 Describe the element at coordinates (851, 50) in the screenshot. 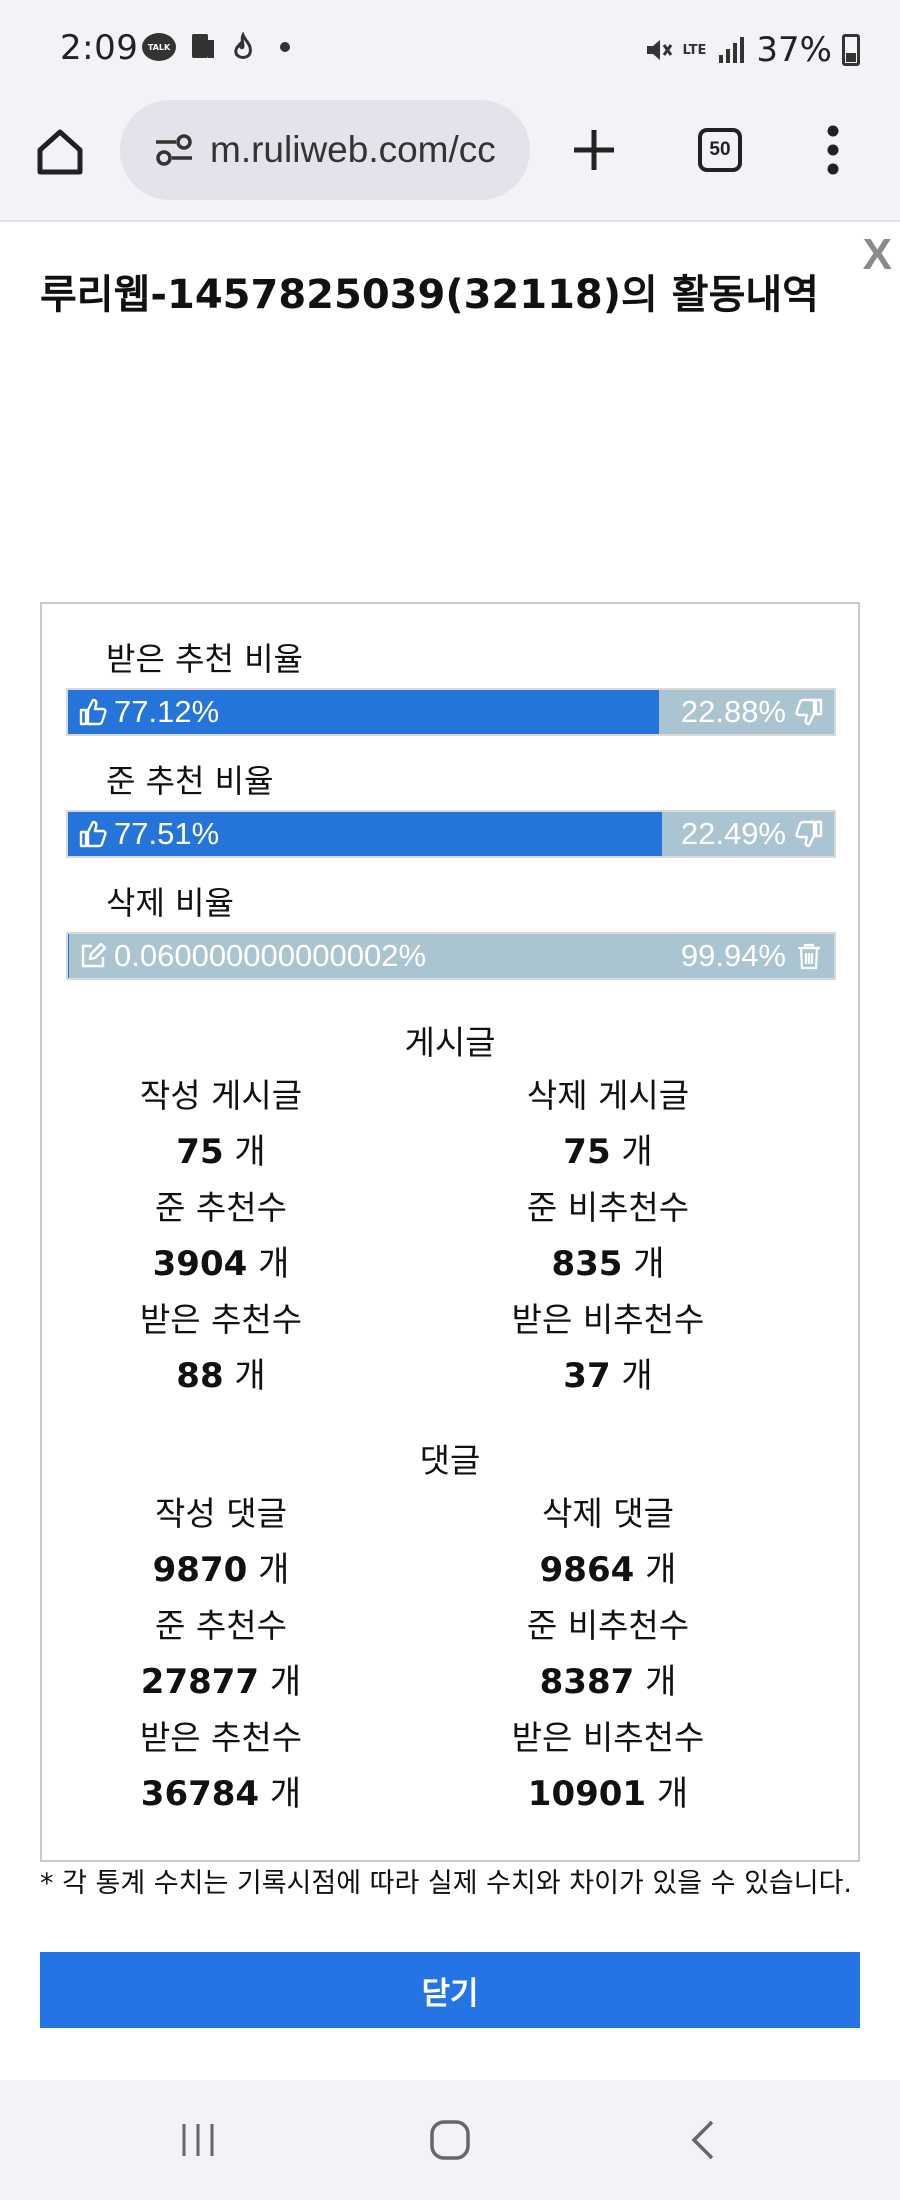

I see `battery-icon` at that location.